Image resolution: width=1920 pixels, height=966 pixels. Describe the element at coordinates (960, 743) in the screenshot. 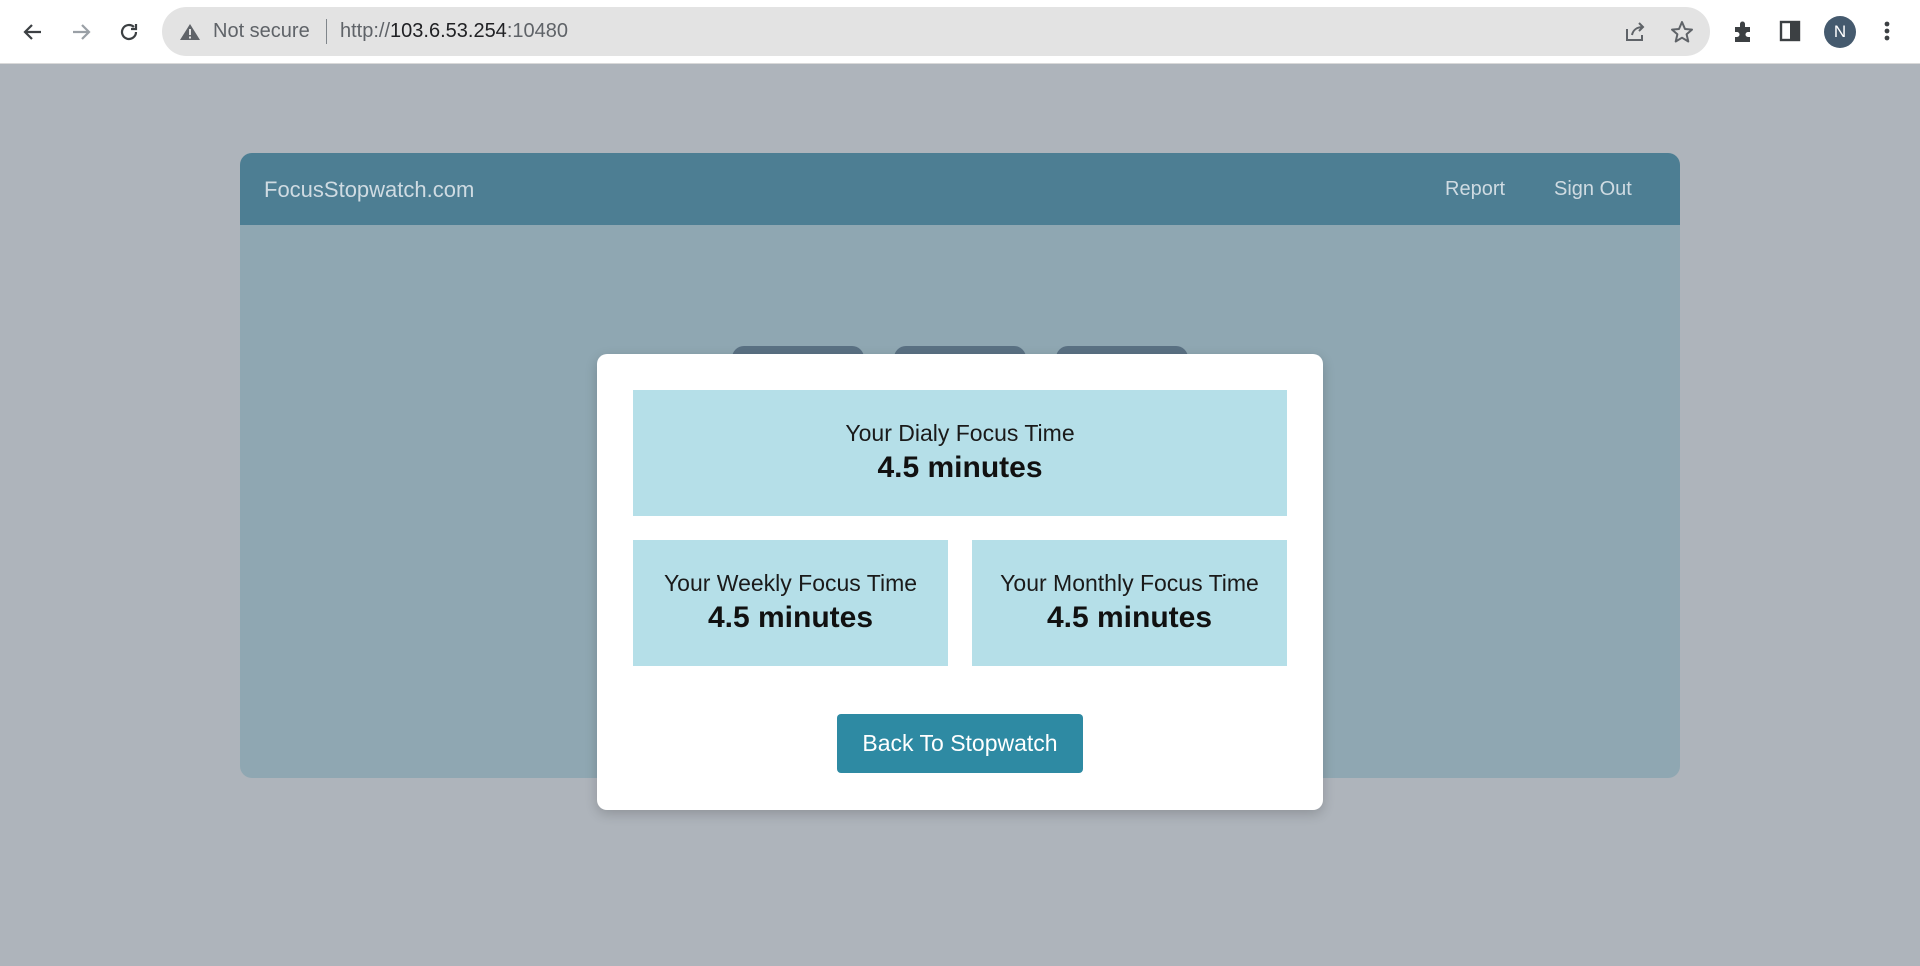

I see `back-to-stopwatch-button: Back To Stopwatch` at that location.